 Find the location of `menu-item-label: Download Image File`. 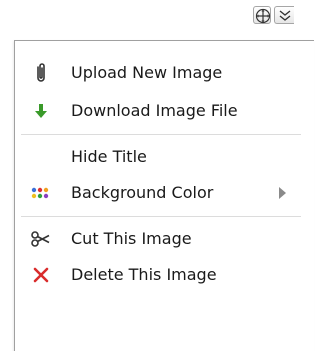

menu-item-label: Download Image File is located at coordinates (154, 110).